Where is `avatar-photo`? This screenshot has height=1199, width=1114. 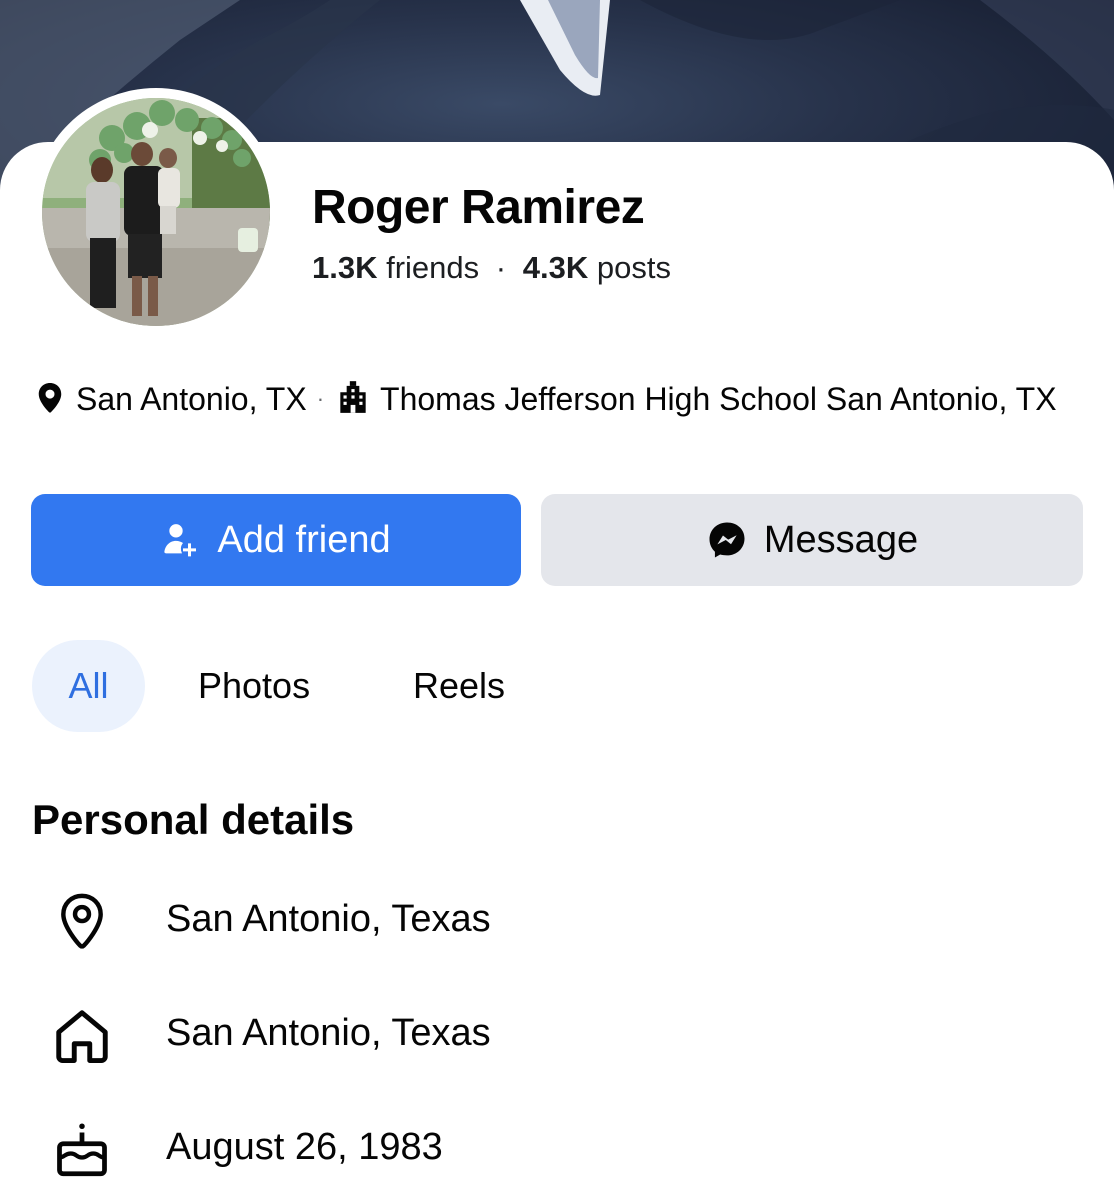
avatar-photo is located at coordinates (156, 212).